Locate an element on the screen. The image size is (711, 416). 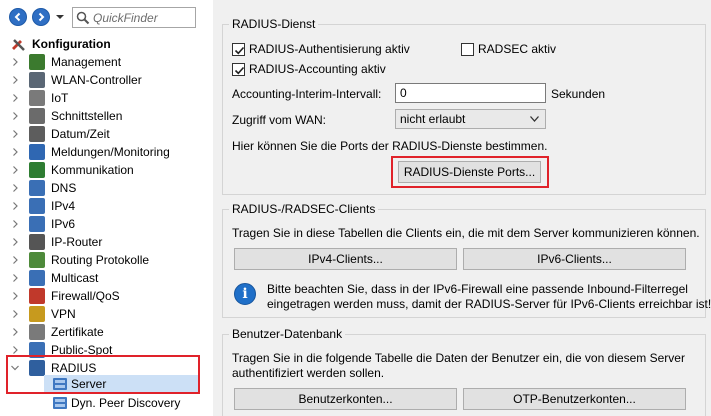
tree-item-label: DNS is located at coordinates (64, 188).